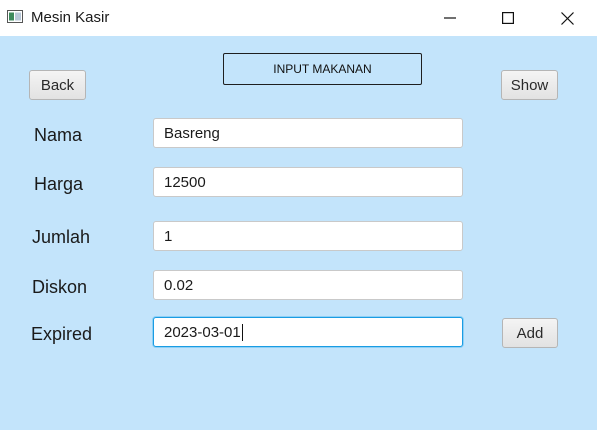  What do you see at coordinates (308, 133) in the screenshot?
I see `nama-field: Basreng` at bounding box center [308, 133].